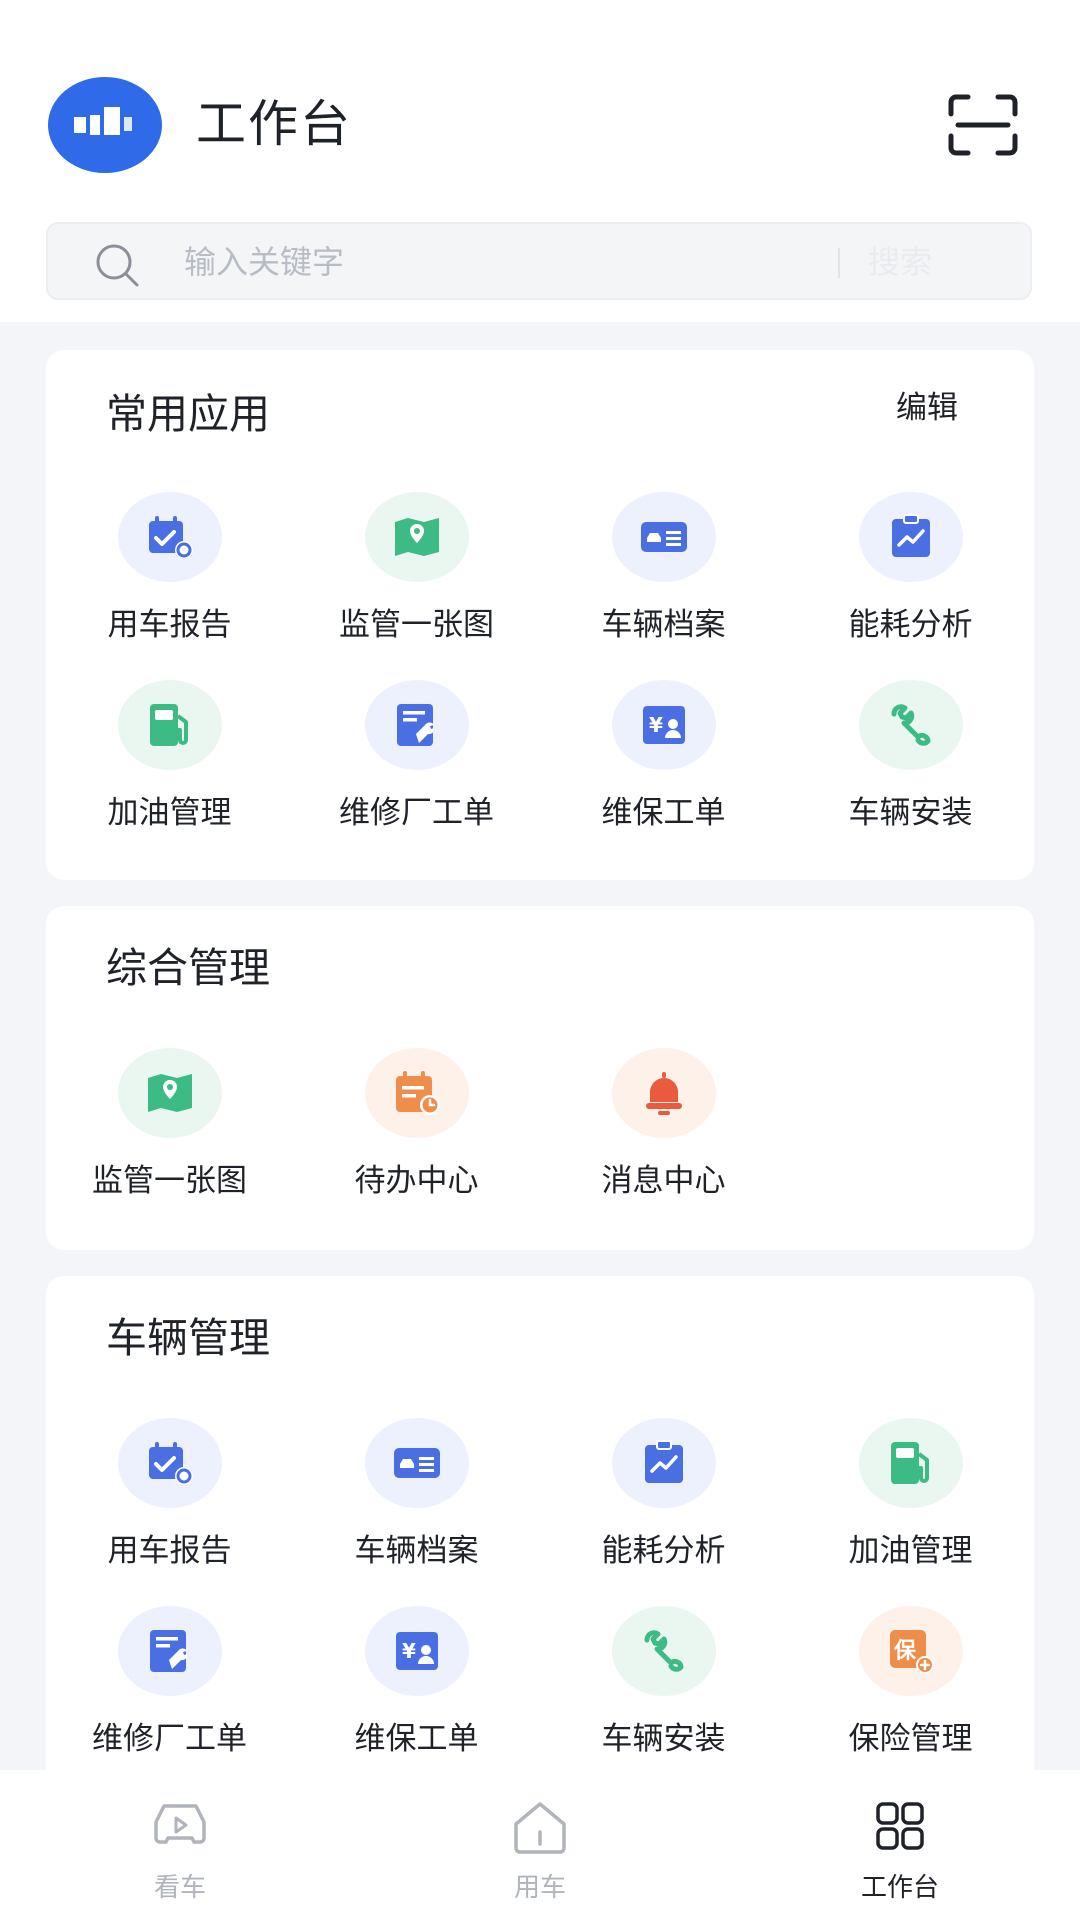  What do you see at coordinates (905, 1651) in the screenshot?
I see `svg-text: 保` at bounding box center [905, 1651].